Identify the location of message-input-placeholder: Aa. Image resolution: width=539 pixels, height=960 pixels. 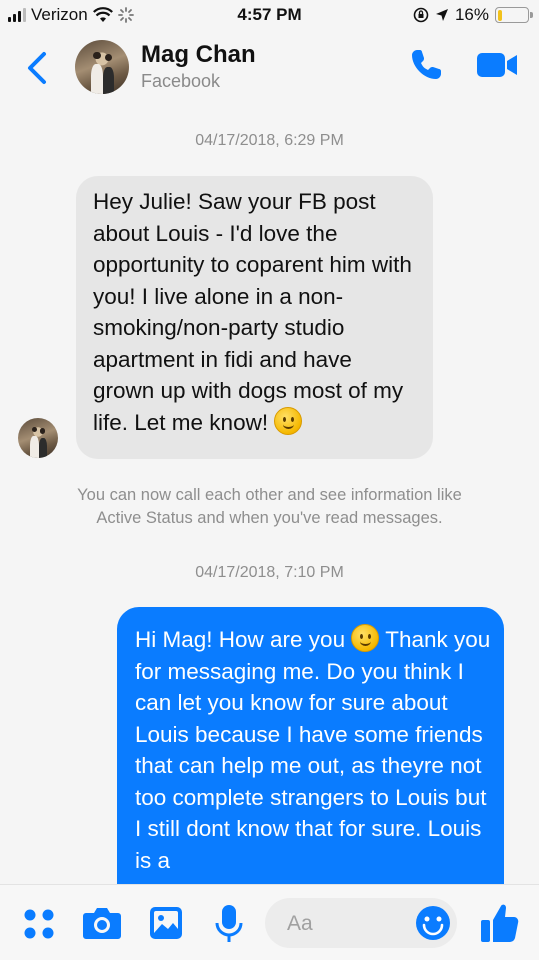
(300, 923).